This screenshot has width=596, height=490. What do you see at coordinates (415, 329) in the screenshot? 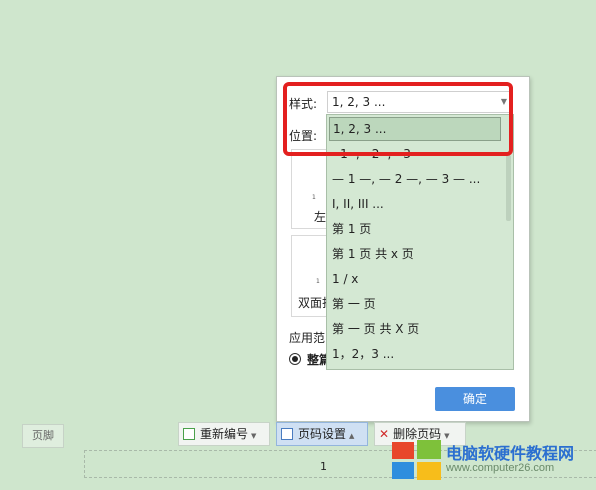
I see `dropdown-option: 第 一 页 共 X 页` at bounding box center [415, 329].